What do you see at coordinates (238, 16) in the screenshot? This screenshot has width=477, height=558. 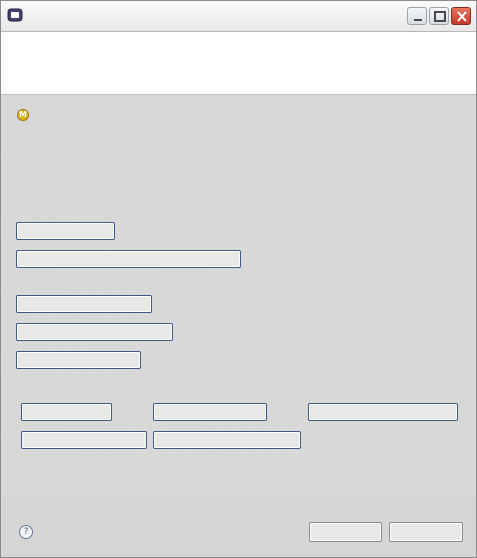 I see `title-bar` at bounding box center [238, 16].